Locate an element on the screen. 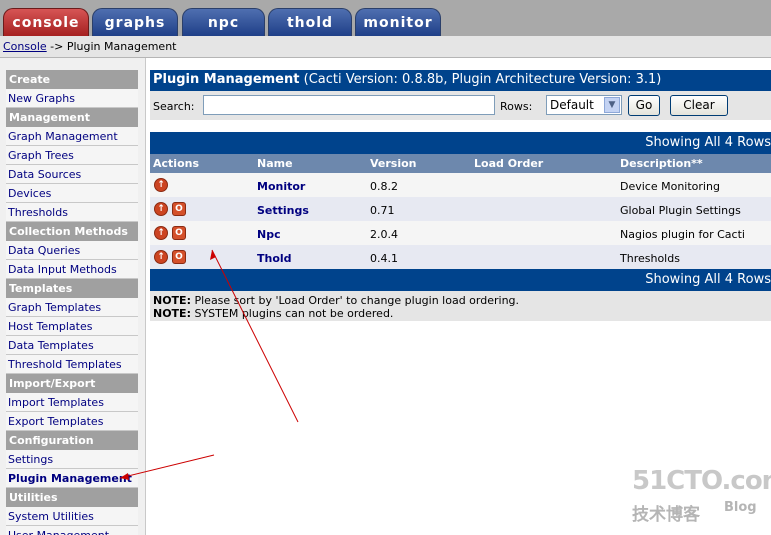  column-name: Name is located at coordinates (275, 163).